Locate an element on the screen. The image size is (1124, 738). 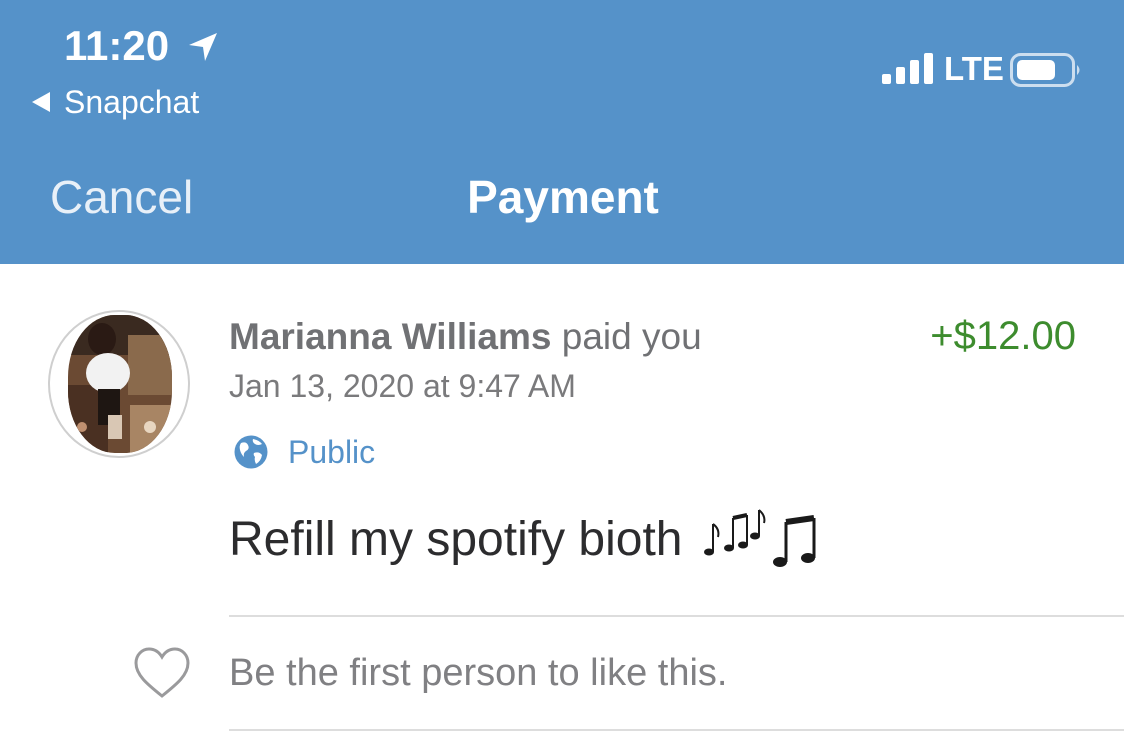
back-triangle-icon is located at coordinates (41, 102).